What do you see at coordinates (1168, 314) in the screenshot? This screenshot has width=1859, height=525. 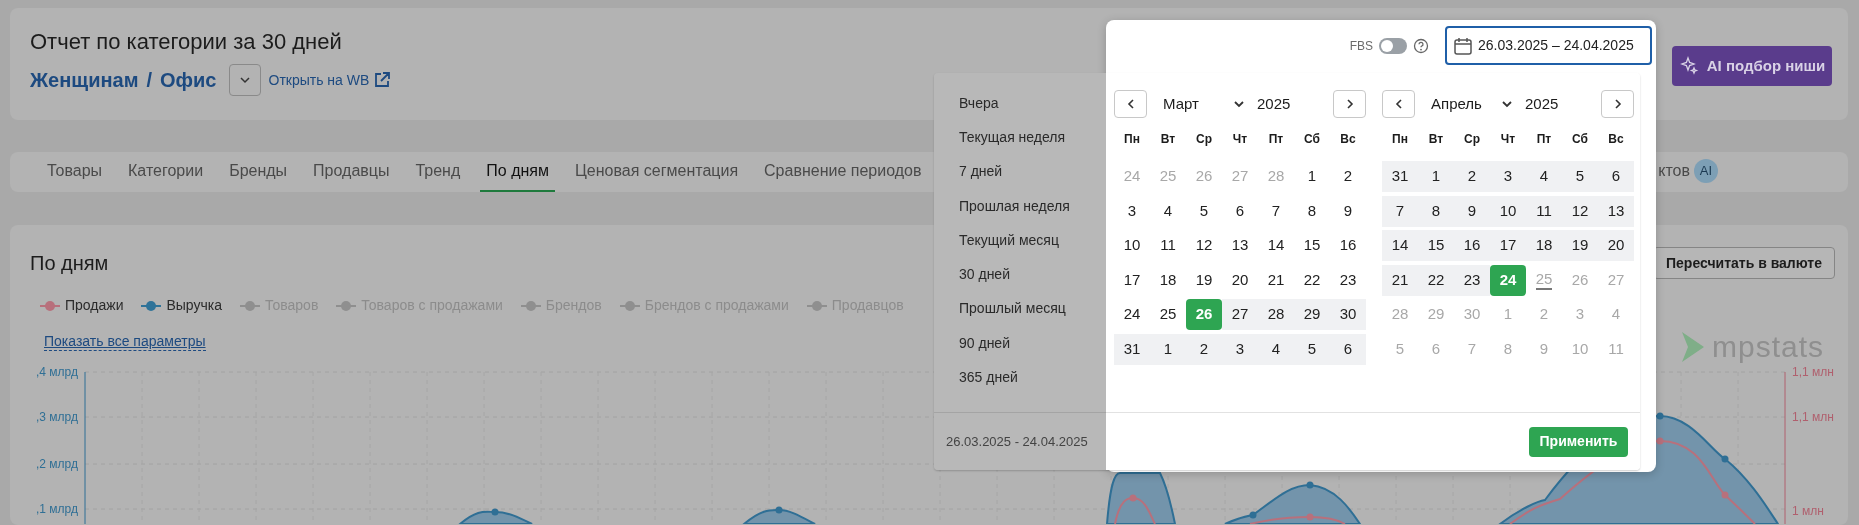 I see `calendar-day: 25` at bounding box center [1168, 314].